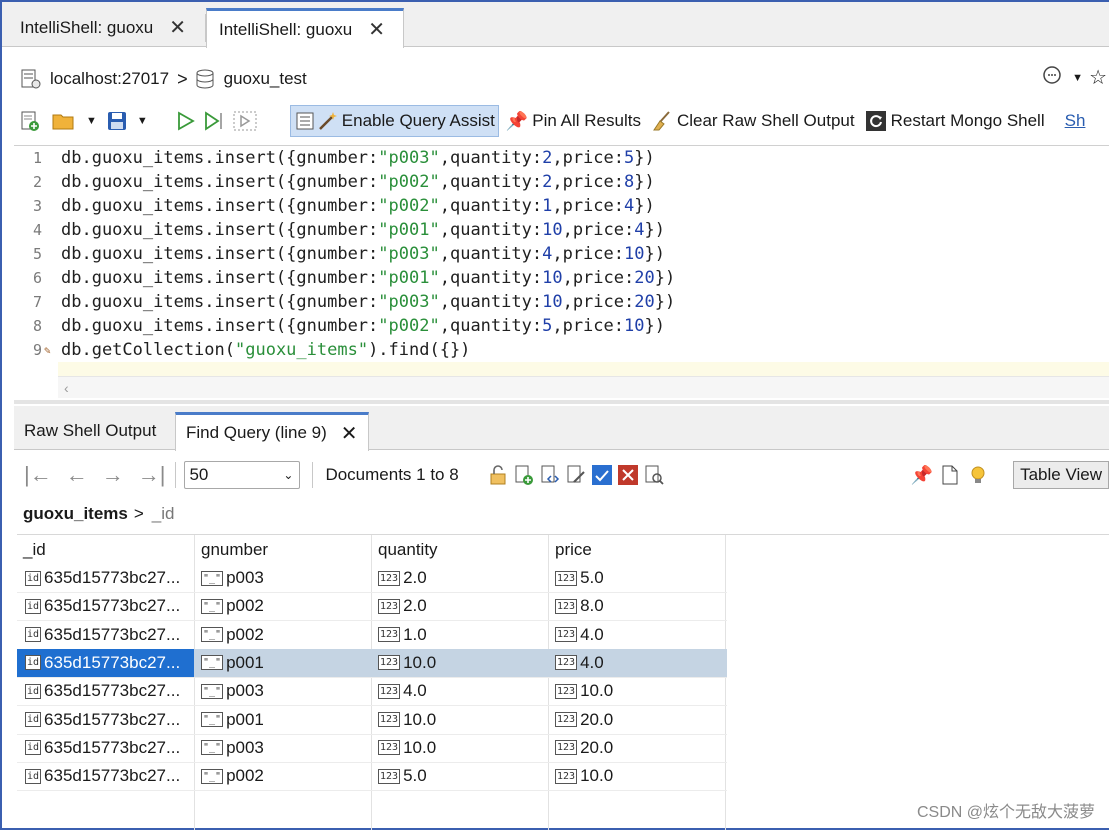  I want to click on cell-quantity: 123 5.0, so click(460, 776).